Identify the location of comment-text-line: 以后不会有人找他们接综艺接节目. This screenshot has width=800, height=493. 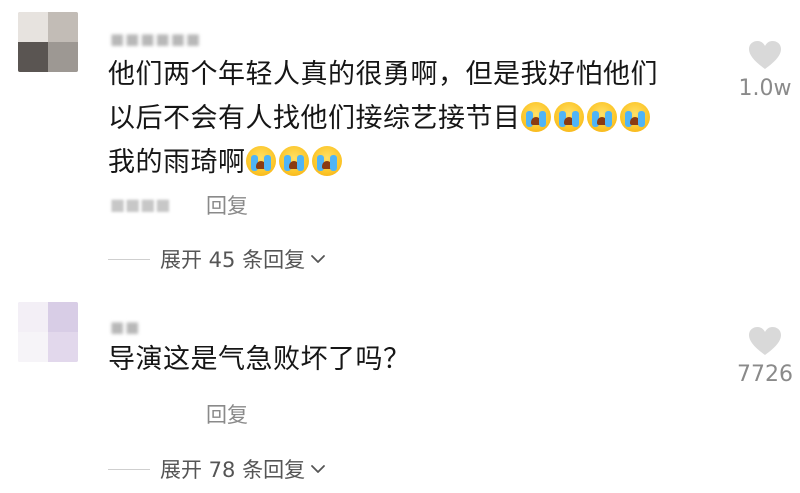
(408, 119).